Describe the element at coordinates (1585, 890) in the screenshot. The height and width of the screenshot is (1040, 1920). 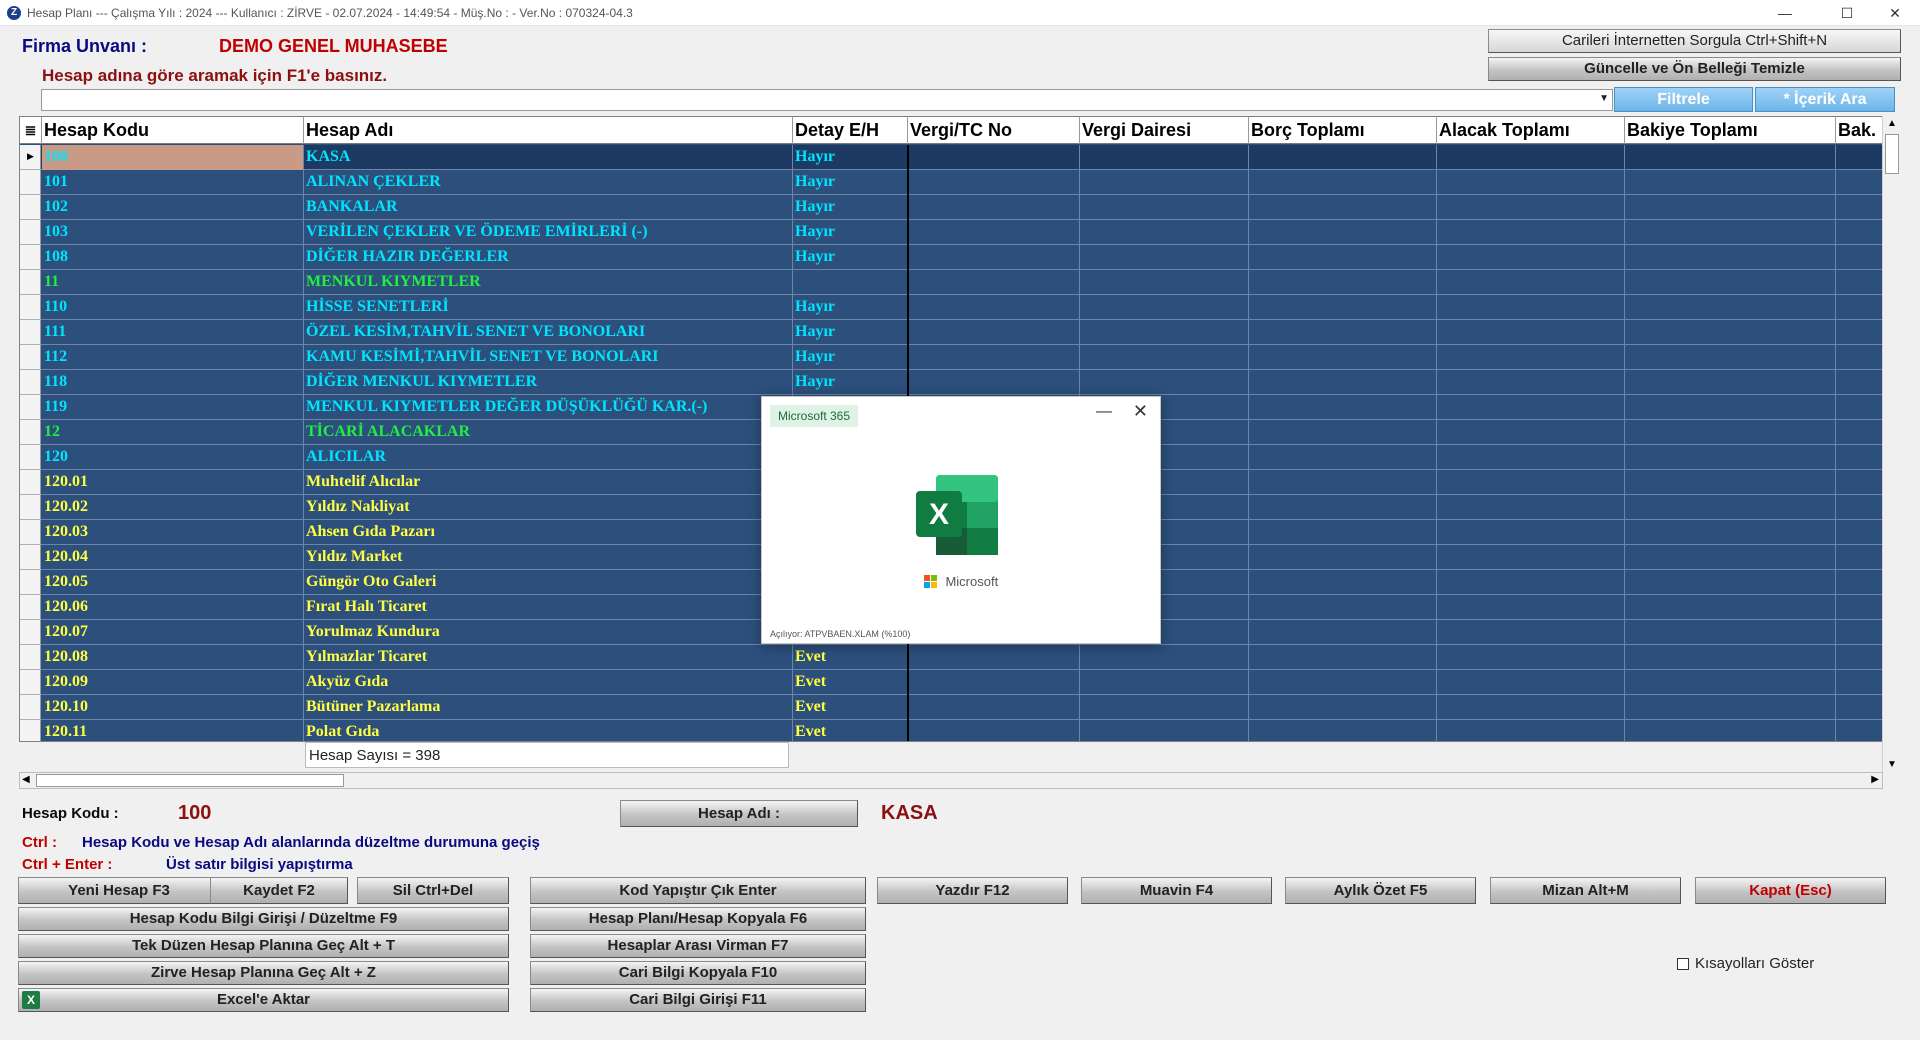
I see `mizan-button: Mizan Alt+M` at that location.